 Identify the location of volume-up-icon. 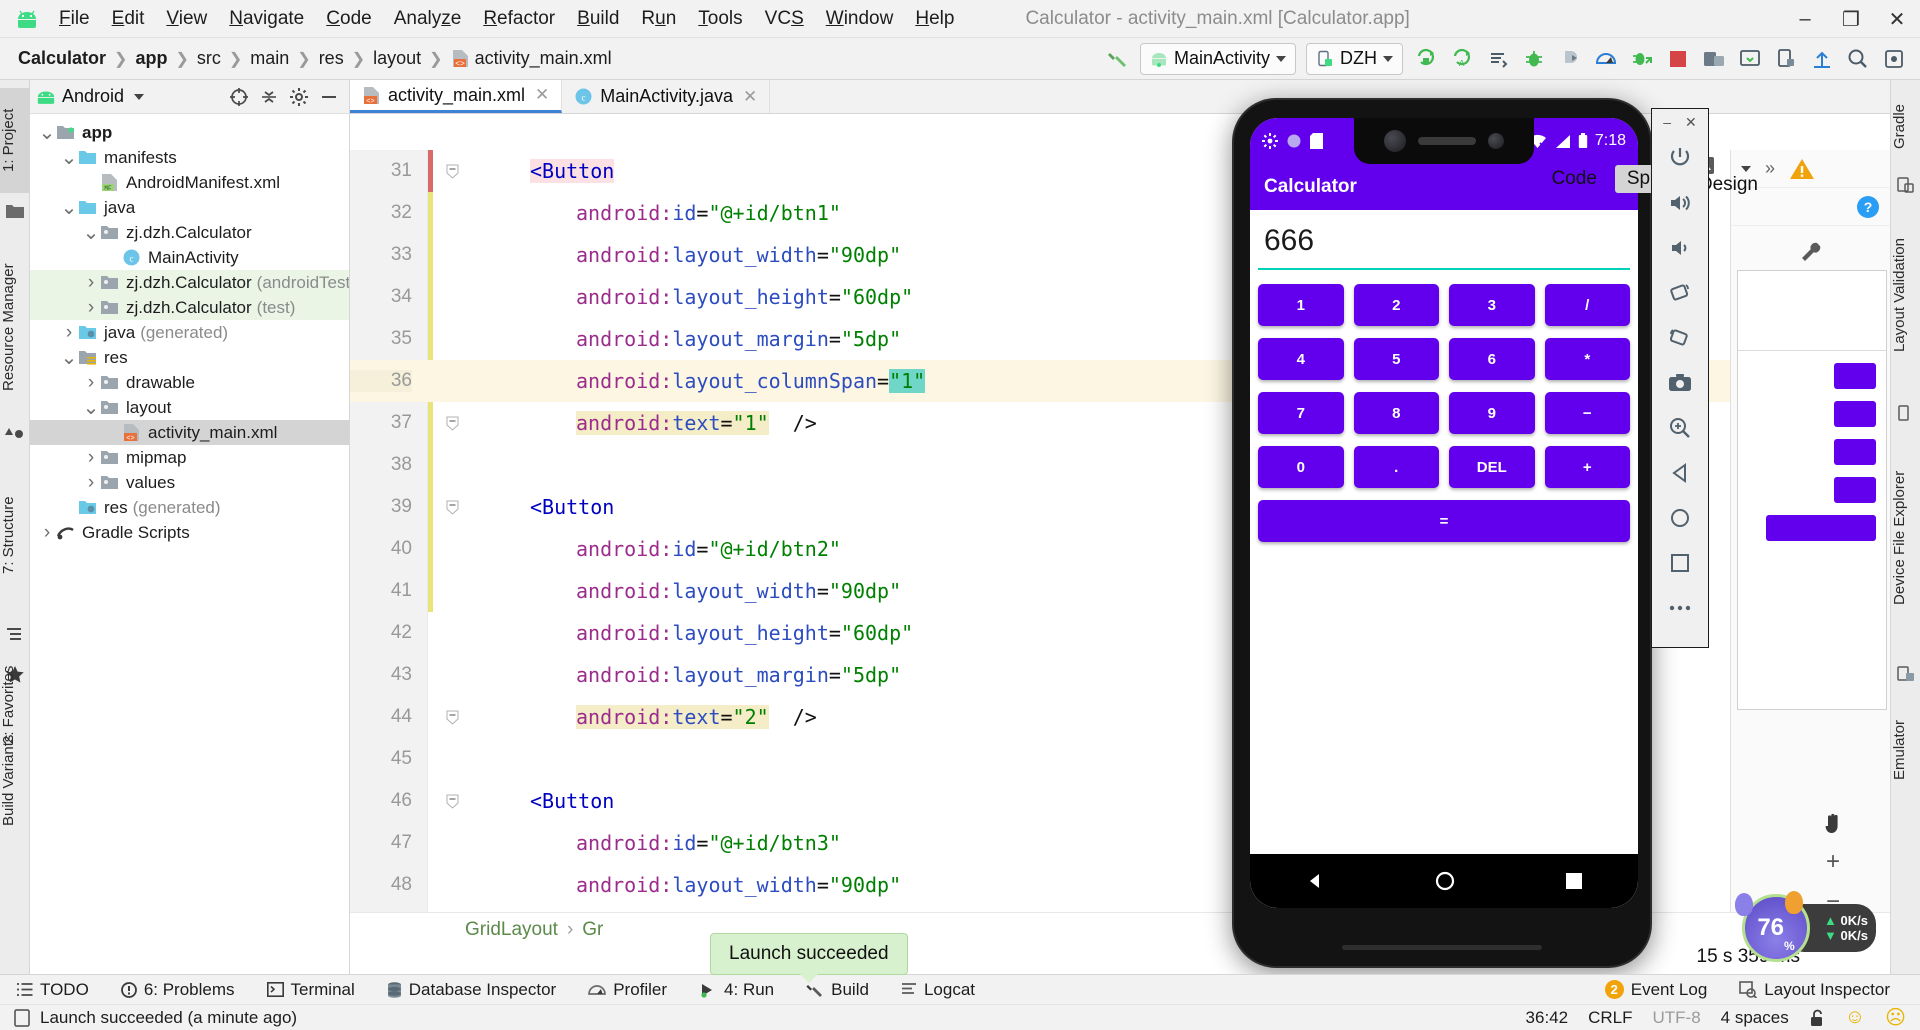
(1680, 202).